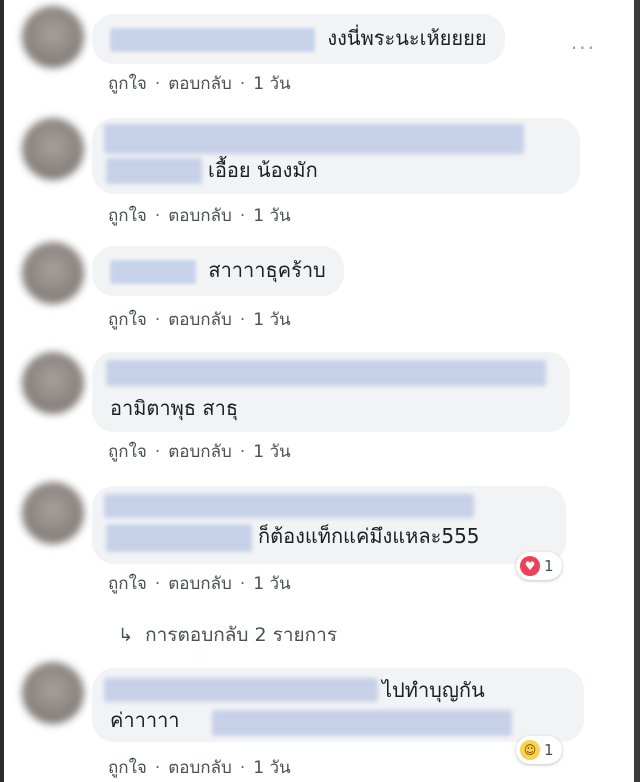  Describe the element at coordinates (369, 536) in the screenshot. I see `comment-text: ก็ต้องแท็กแค่มึงแหละ555` at that location.